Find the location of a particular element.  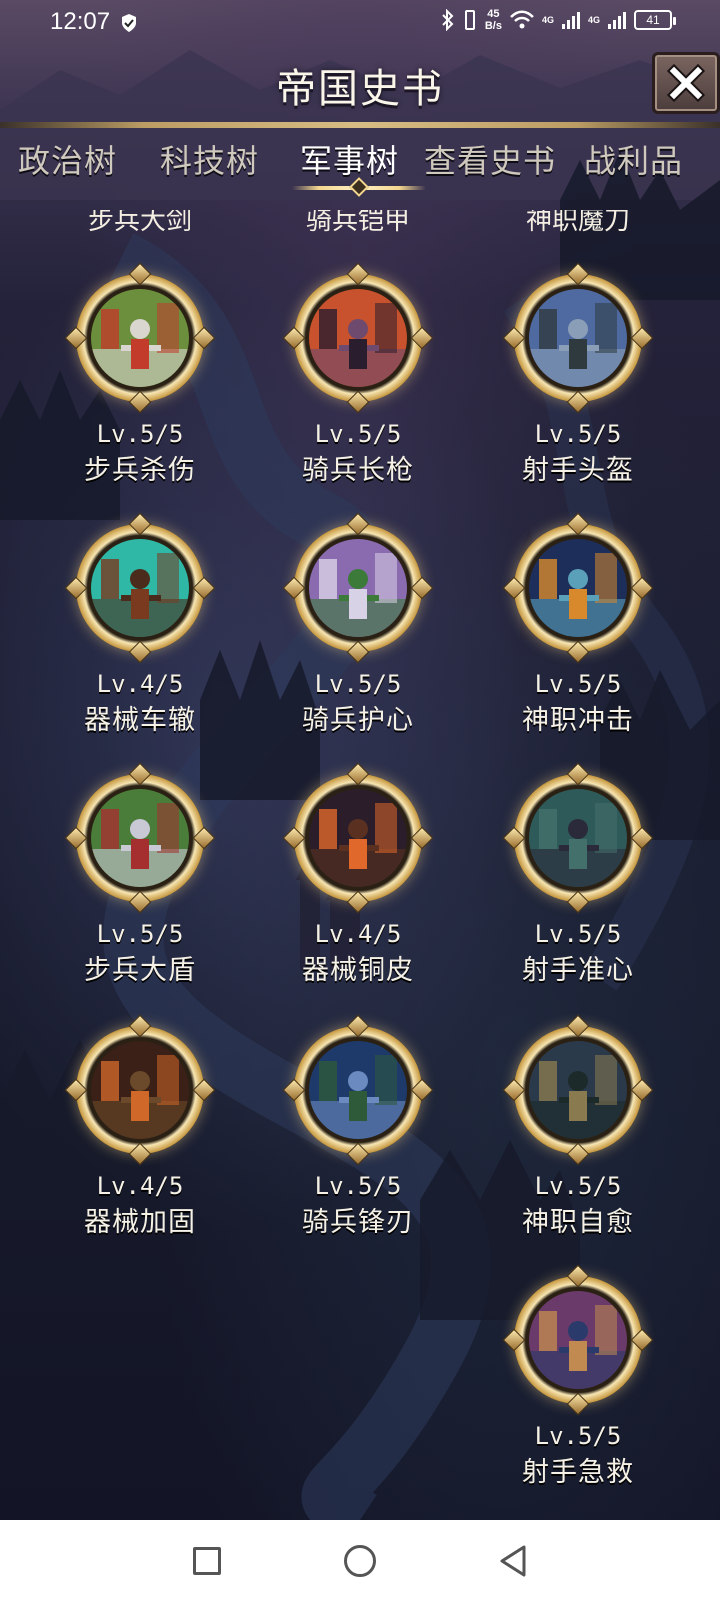

skill-node: Lv.5/5 骑兵锋刃 is located at coordinates (358, 1127).